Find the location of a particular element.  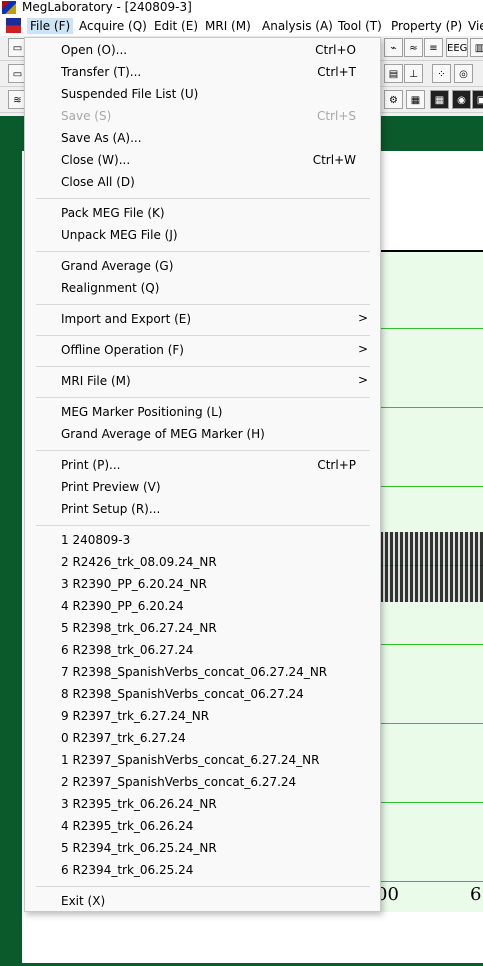

grid-icon: ▦ is located at coordinates (415, 99).